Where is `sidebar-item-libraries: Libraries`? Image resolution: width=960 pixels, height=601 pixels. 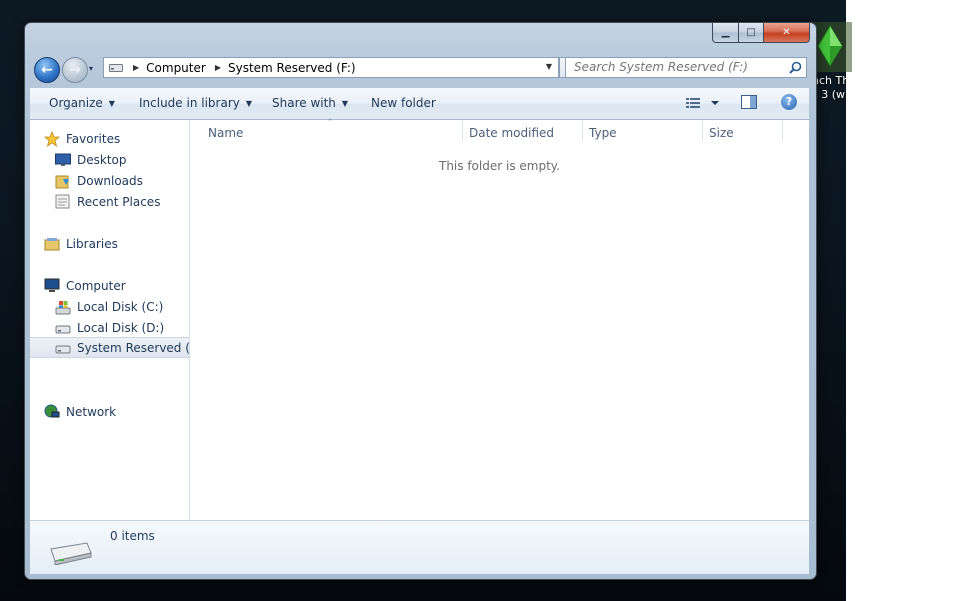 sidebar-item-libraries: Libraries is located at coordinates (81, 243).